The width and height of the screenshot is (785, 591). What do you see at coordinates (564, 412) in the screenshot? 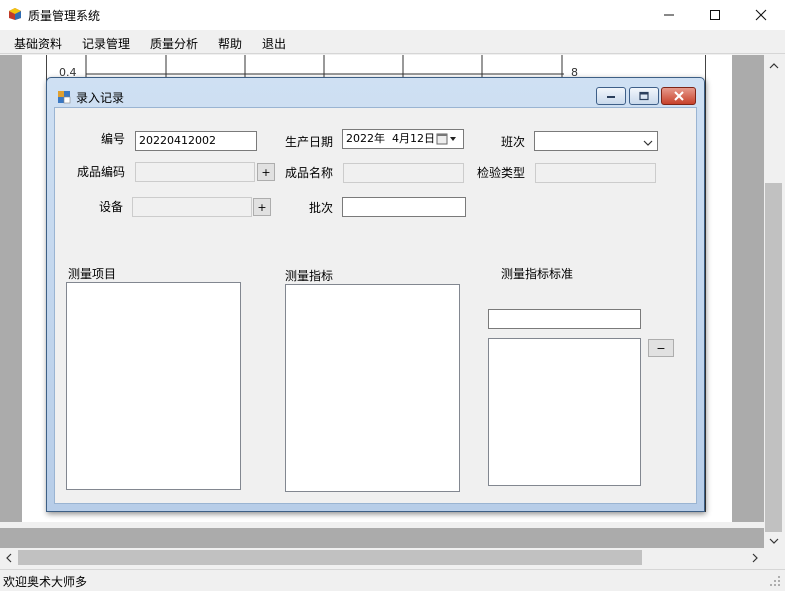
I see `indicator-standards-list` at bounding box center [564, 412].